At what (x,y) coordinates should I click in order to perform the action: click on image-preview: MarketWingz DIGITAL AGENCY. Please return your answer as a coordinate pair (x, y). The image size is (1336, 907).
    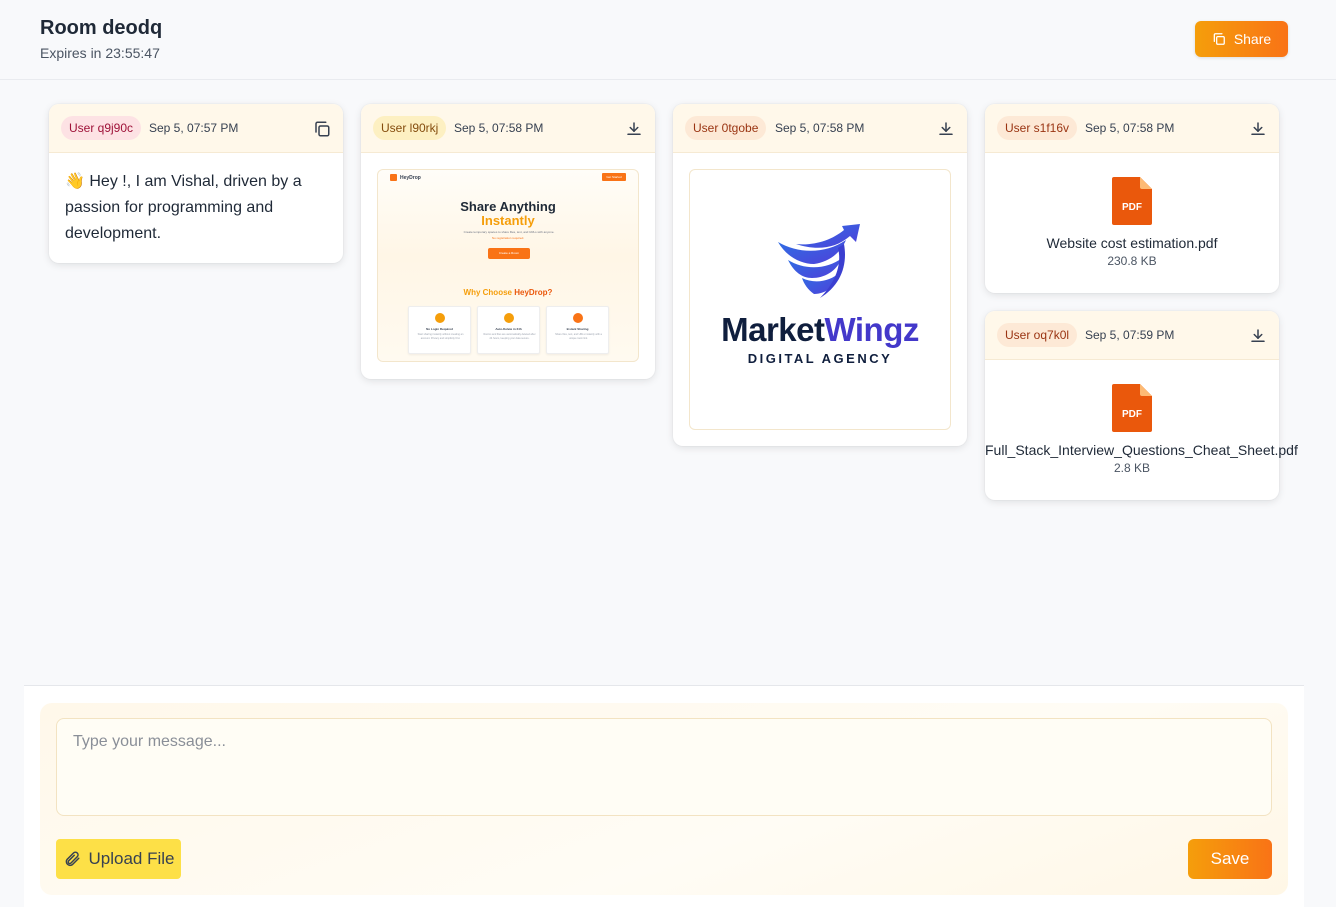
    Looking at the image, I should click on (820, 299).